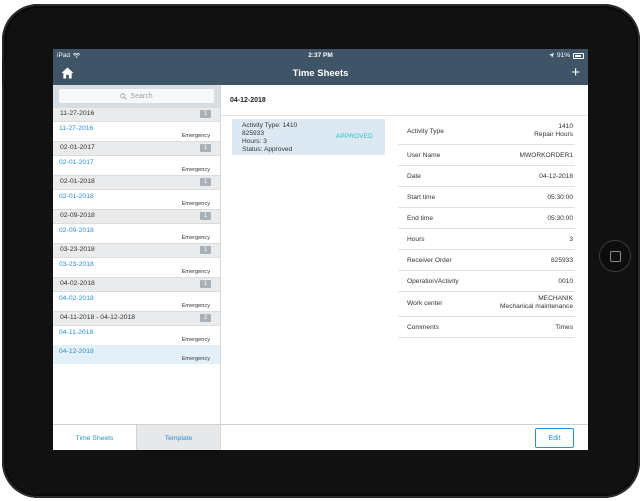  I want to click on section-date: 11-27-2016, so click(77, 113).